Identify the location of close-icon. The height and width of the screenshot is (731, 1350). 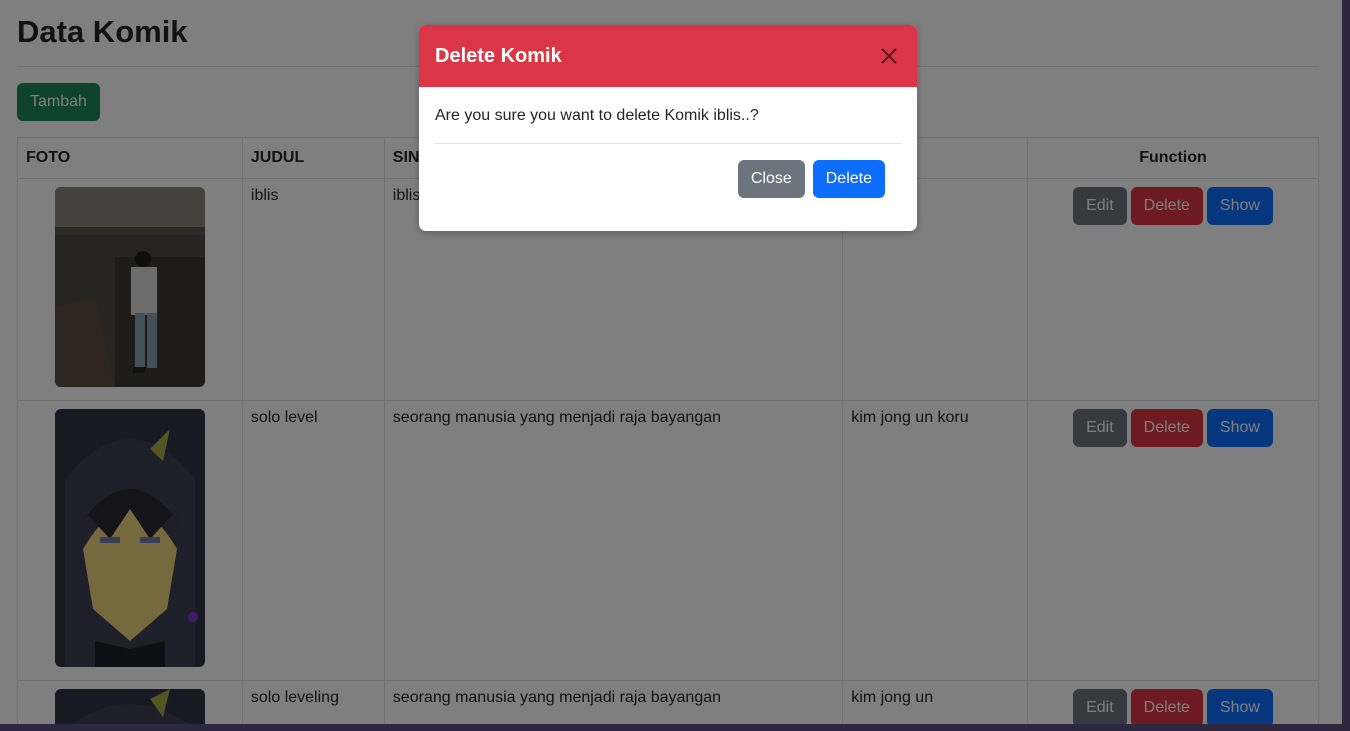
(889, 56).